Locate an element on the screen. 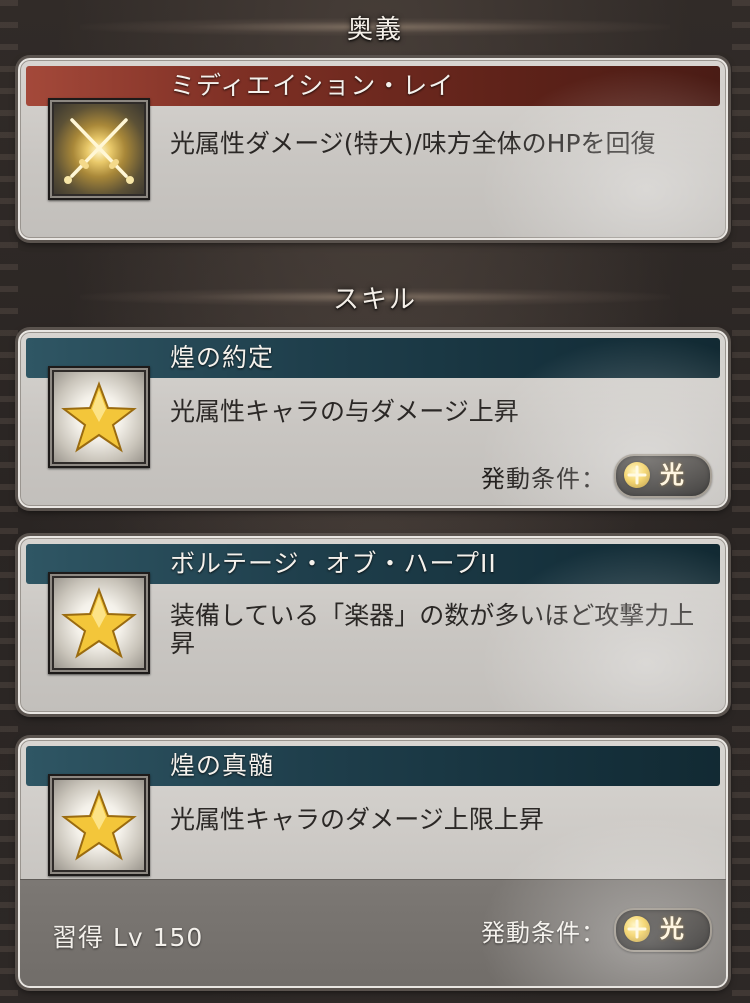 The height and width of the screenshot is (1003, 750). skills-section-header: スキル is located at coordinates (375, 297).